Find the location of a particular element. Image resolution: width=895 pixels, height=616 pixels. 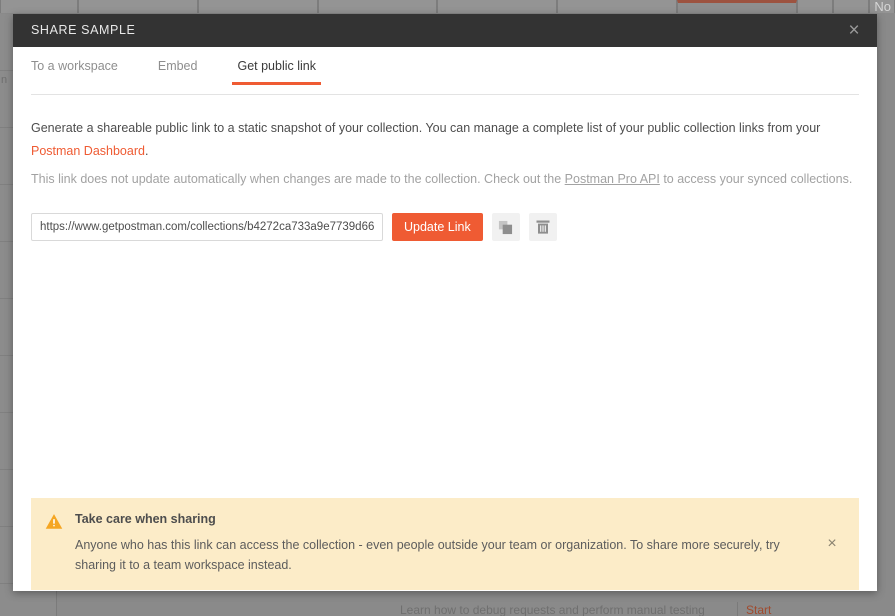

tab-embed: Embed is located at coordinates (178, 71).